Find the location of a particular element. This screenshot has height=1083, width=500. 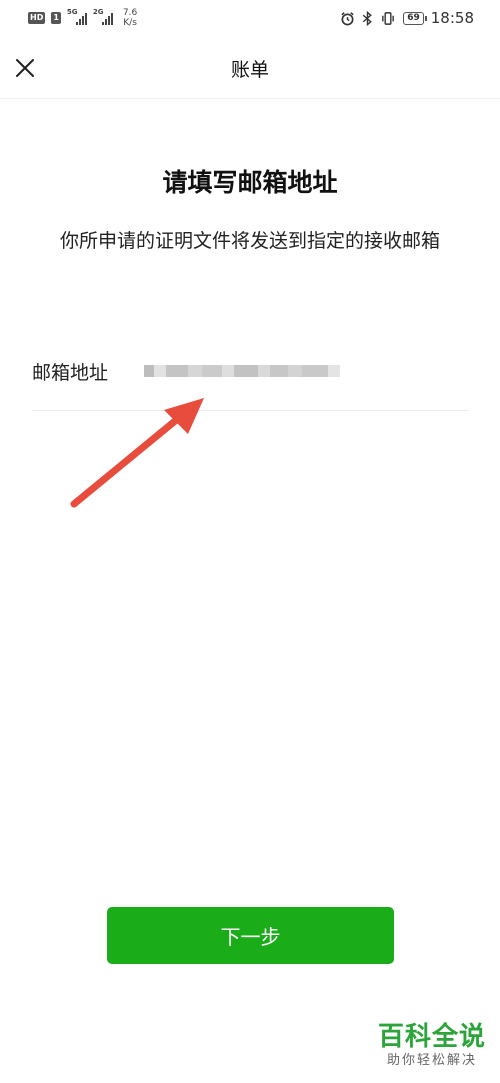

signal-2g-label: 2G is located at coordinates (98, 12).